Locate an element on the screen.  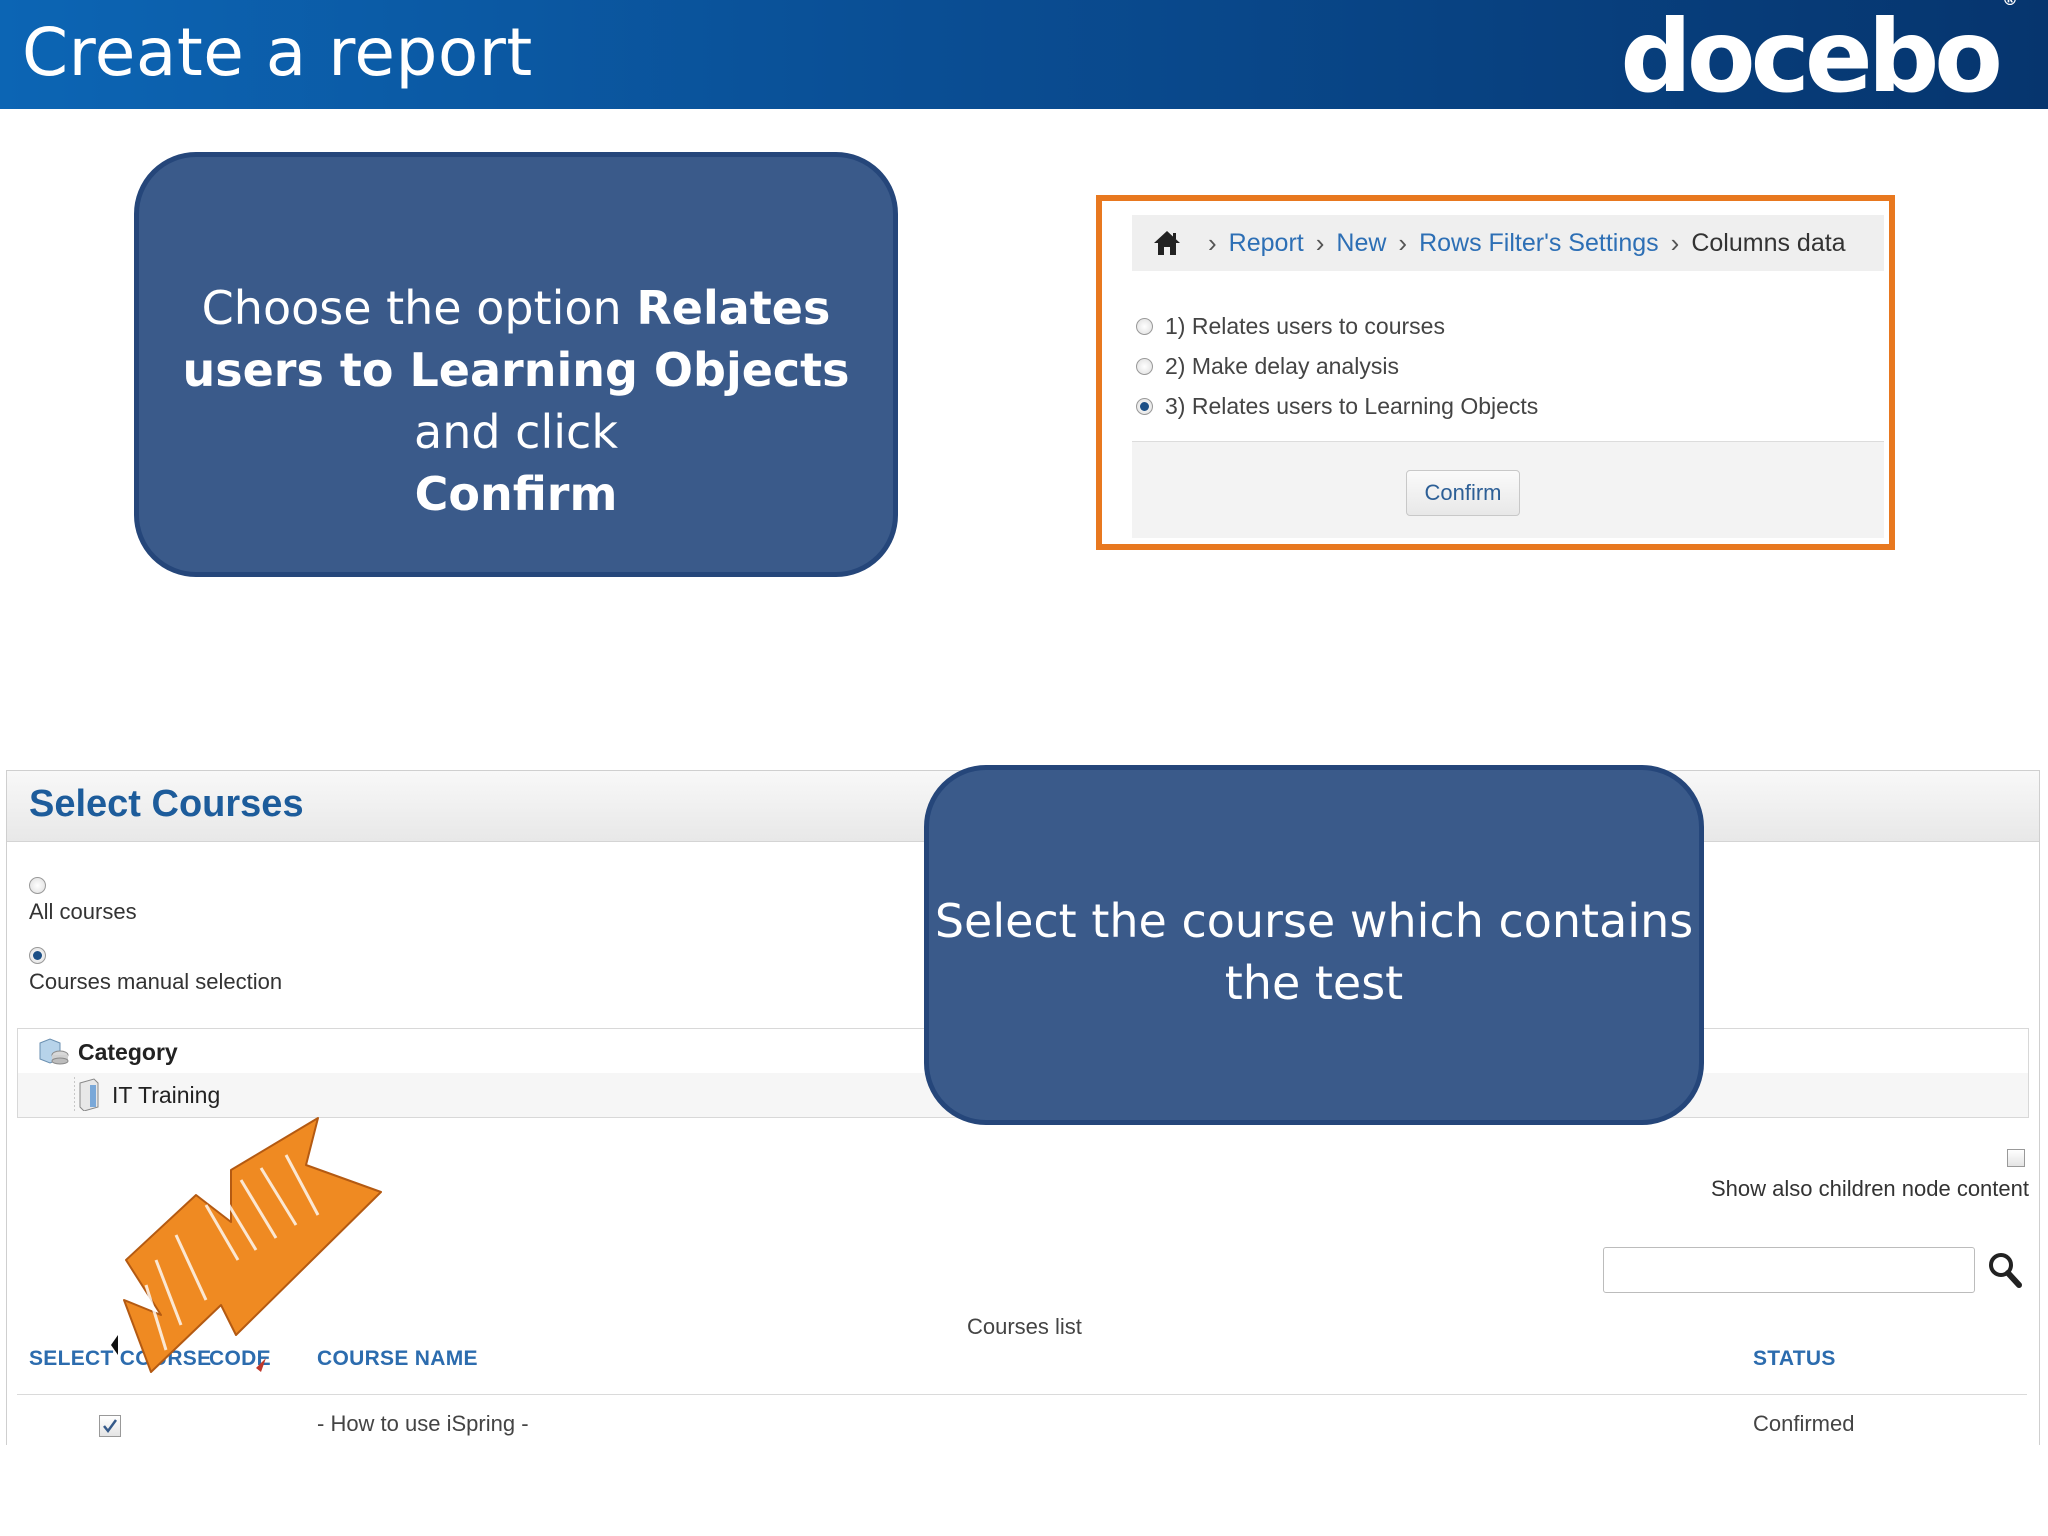
radio-manual-selection is located at coordinates (37, 955).